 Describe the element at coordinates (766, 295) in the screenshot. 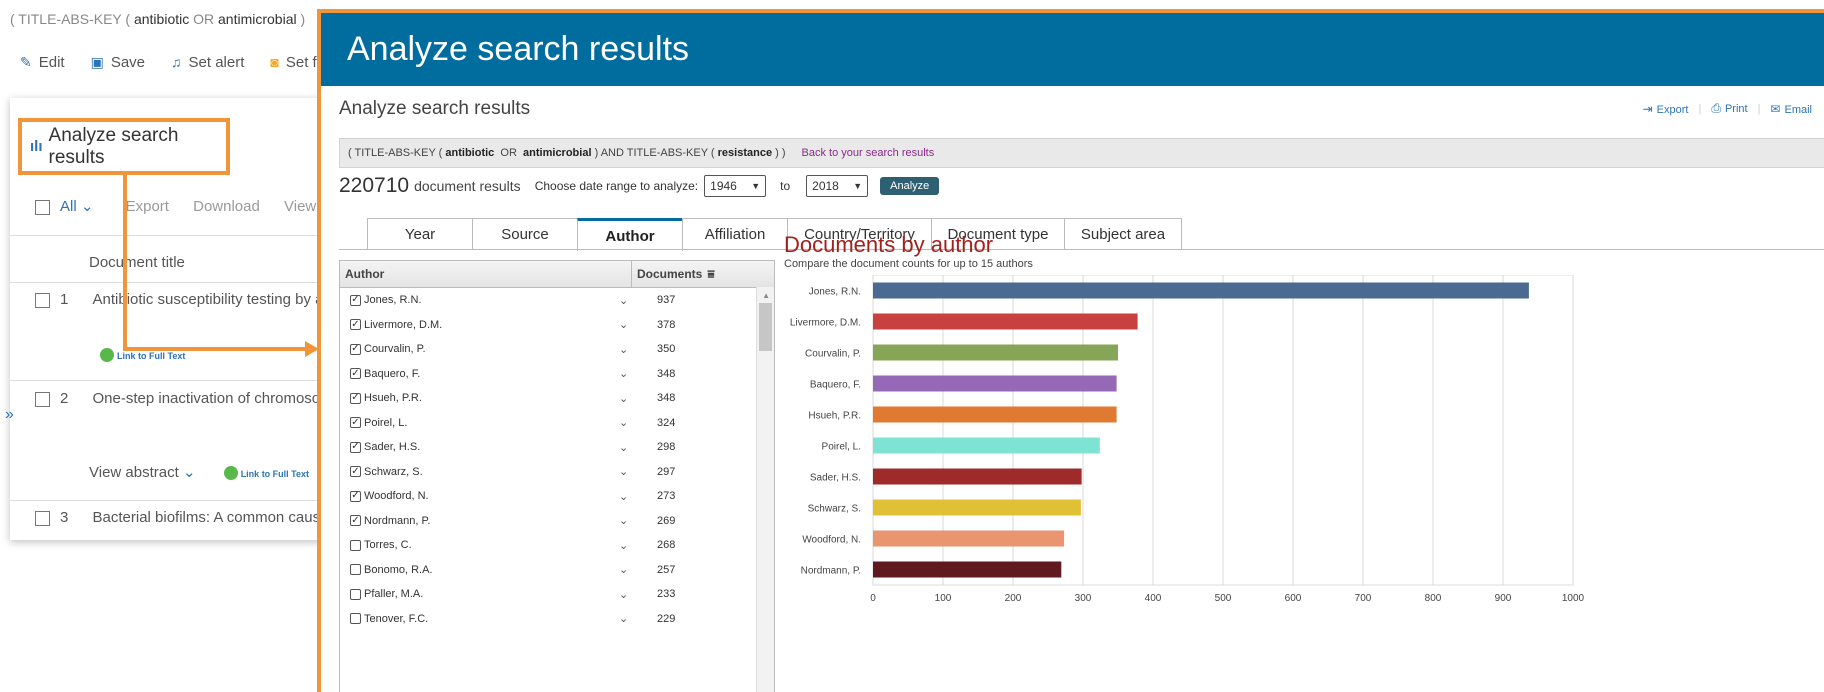

I see `scroll-up-icon: ▲` at that location.